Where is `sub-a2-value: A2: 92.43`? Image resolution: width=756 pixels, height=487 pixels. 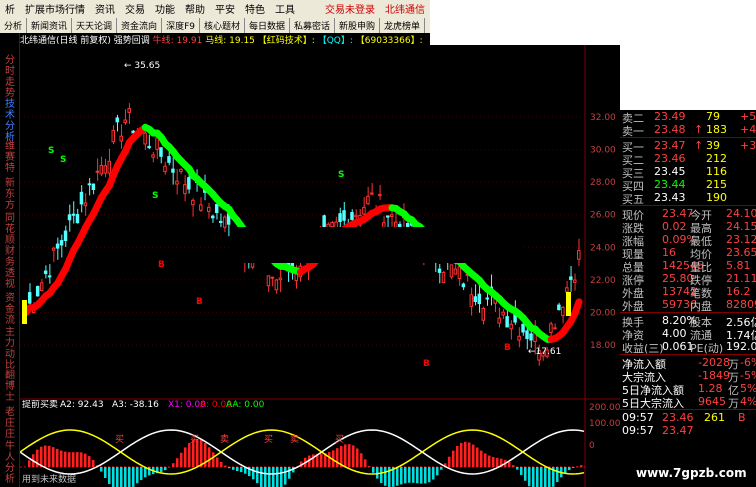
sub-a2-value: A2: 92.43 is located at coordinates (82, 405).